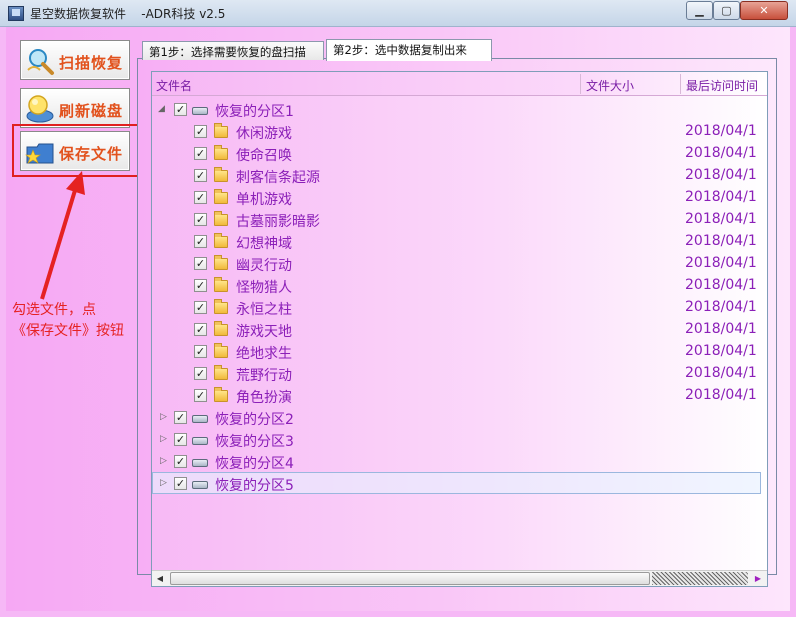  I want to click on title-bar: 星空数据恢复软件 -ADR科技 v2.5 ▁ ▢ ✕, so click(398, 13).